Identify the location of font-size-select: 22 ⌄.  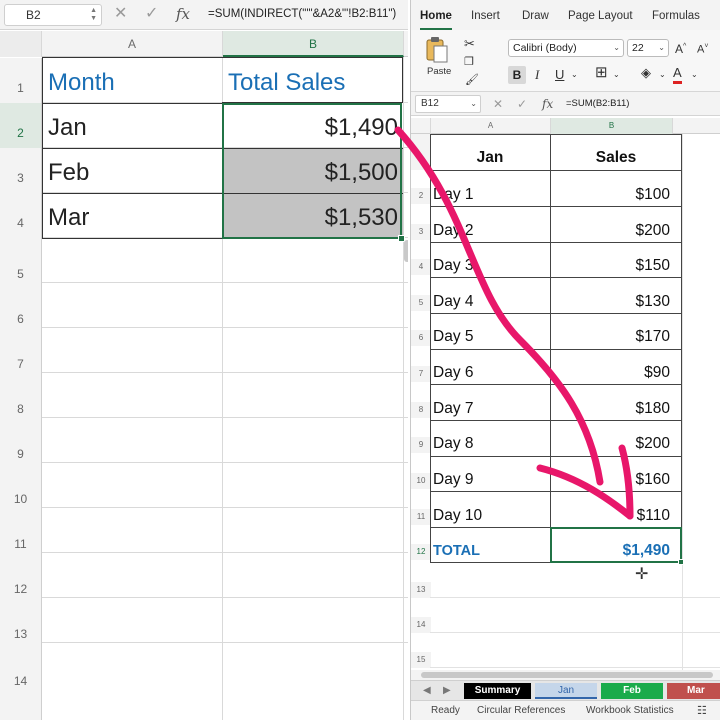
(648, 48).